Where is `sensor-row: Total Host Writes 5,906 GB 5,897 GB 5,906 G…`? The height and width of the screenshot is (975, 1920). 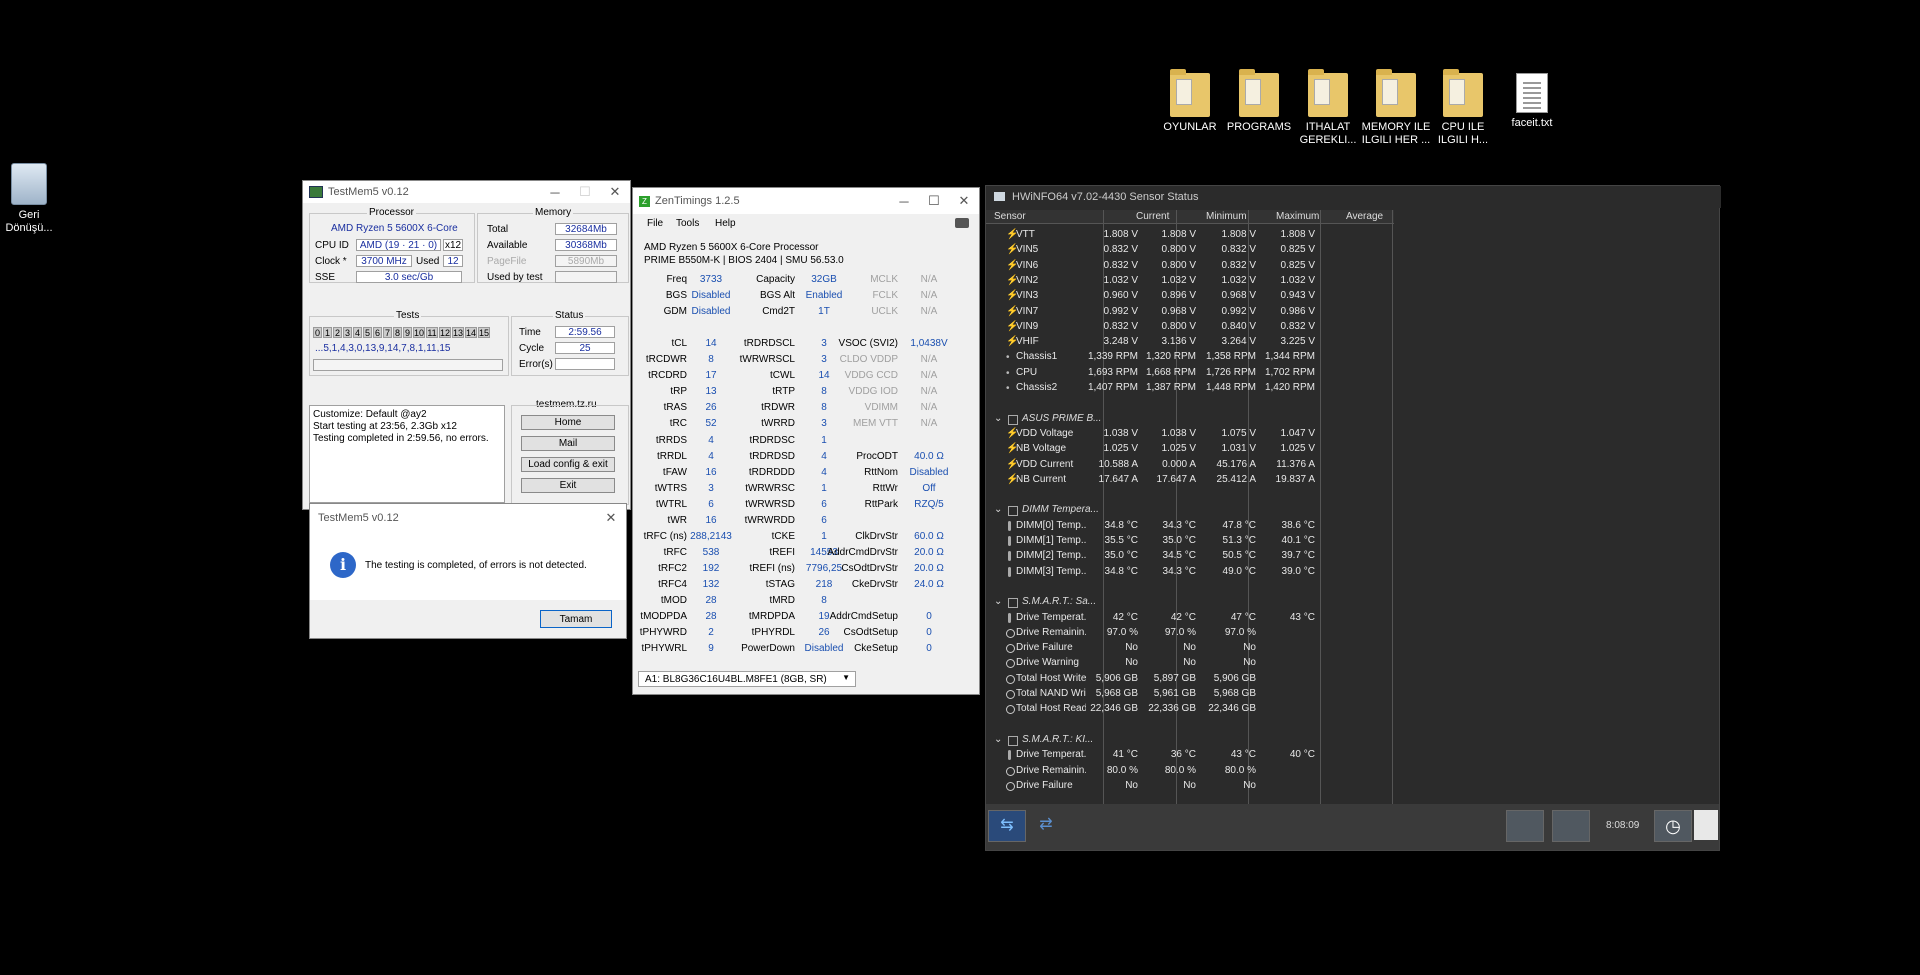 sensor-row: Total Host Writes 5,906 GB 5,897 GB 5,906 G… is located at coordinates (1151, 679).